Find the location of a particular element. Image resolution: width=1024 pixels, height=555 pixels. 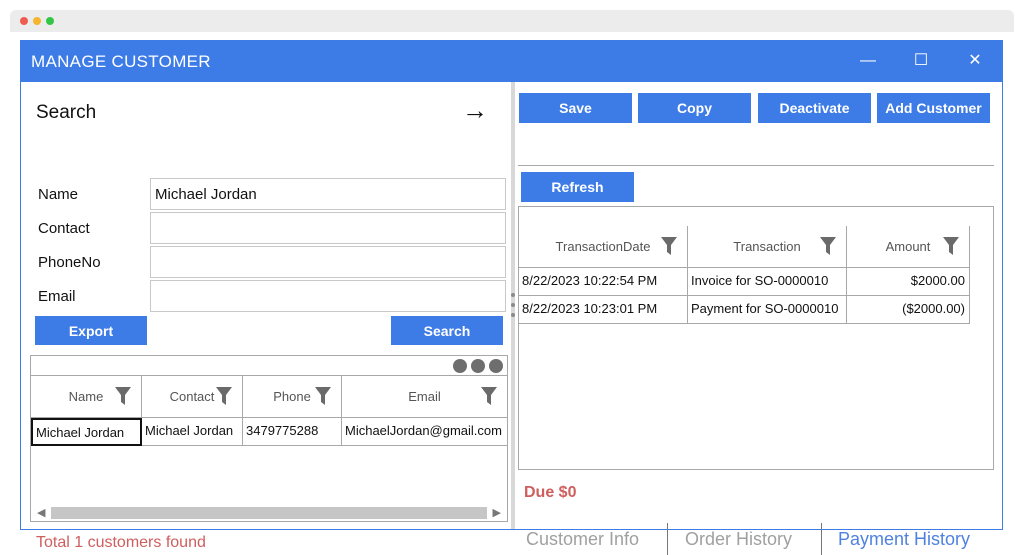

customer-cell-email: MichaelJordan@gmail.com is located at coordinates (424, 432).